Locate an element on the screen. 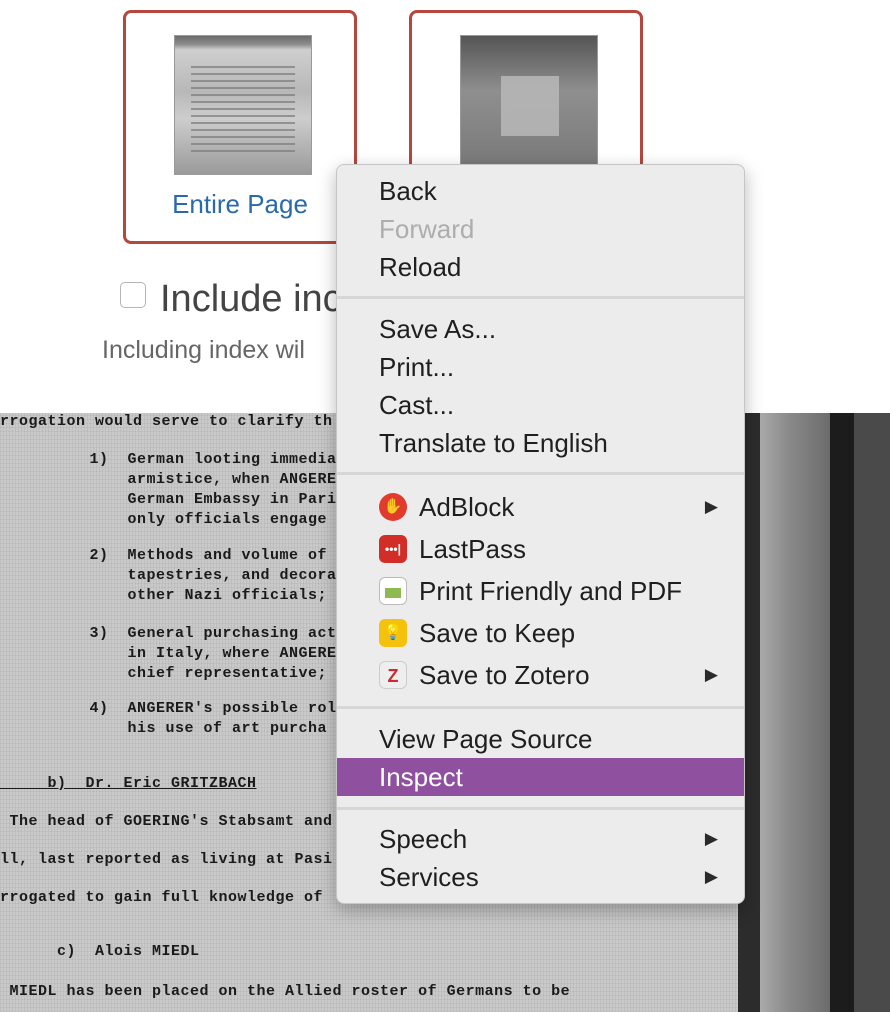 The height and width of the screenshot is (1012, 890). menu-item-lastpass: •••| LastPass is located at coordinates (540, 549).